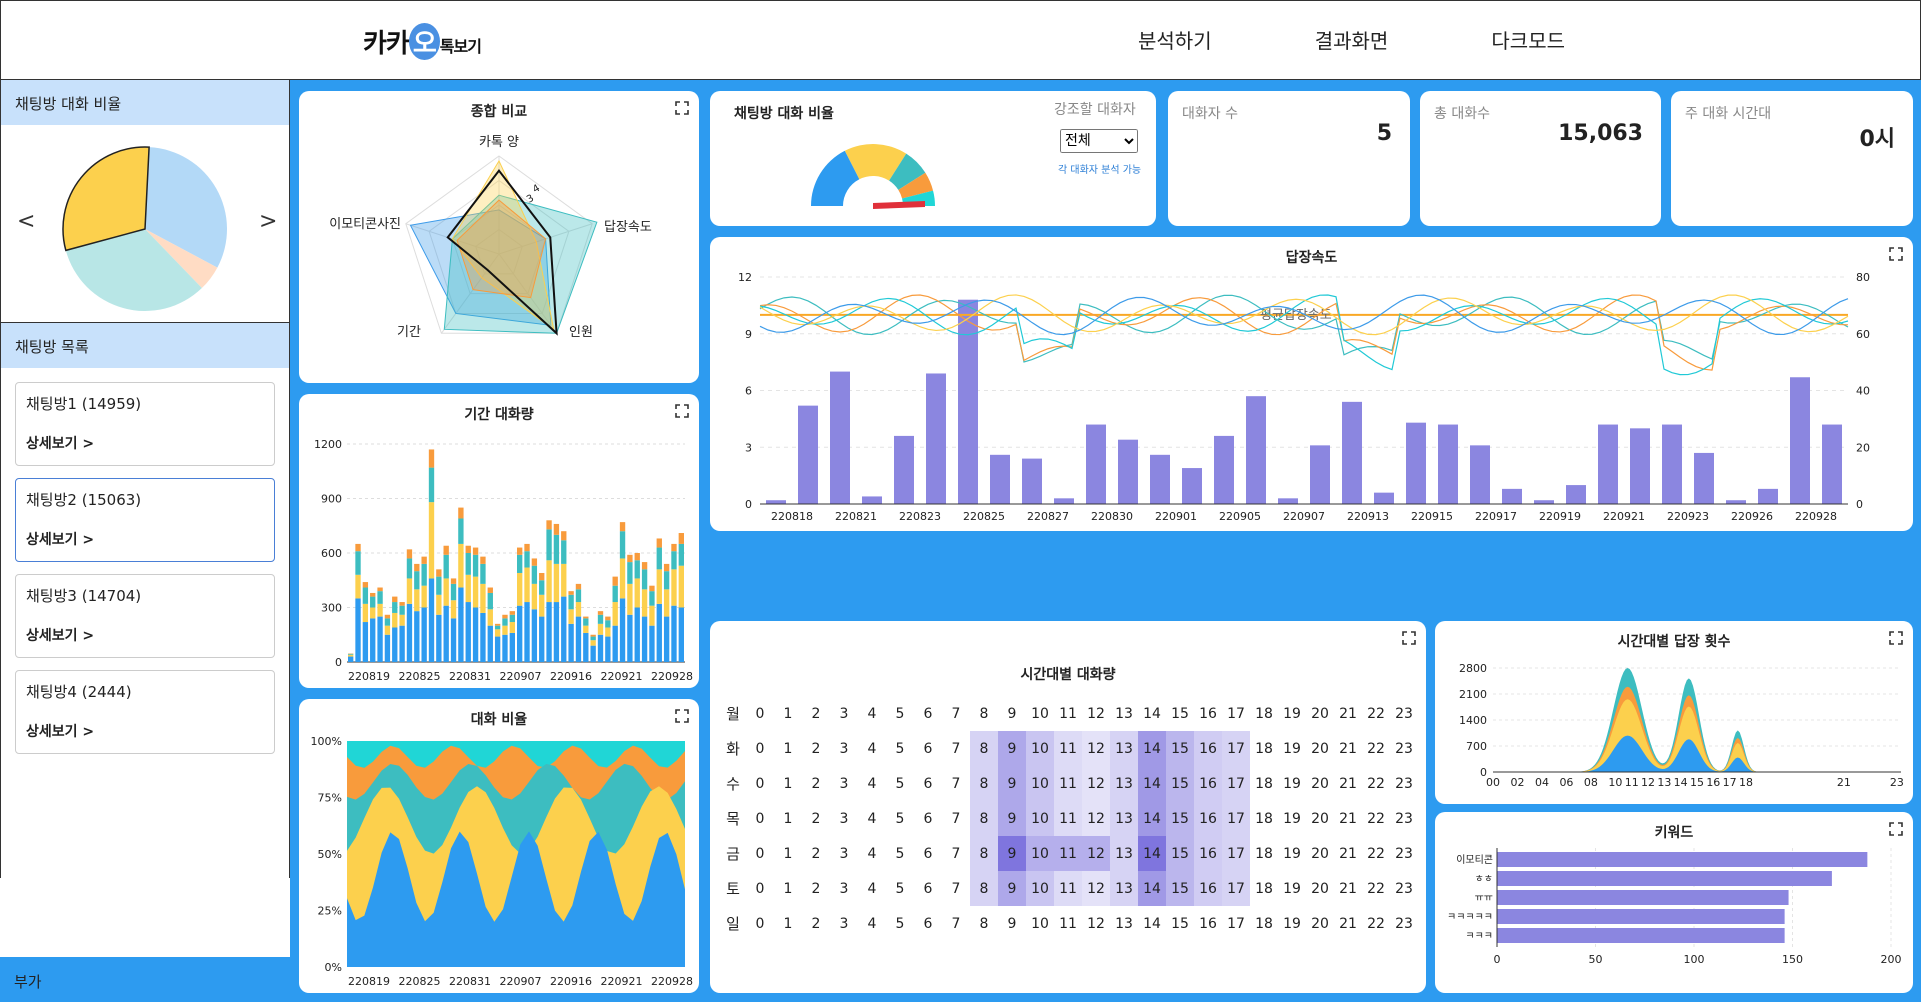 Image resolution: width=1921 pixels, height=1002 pixels. What do you see at coordinates (145, 979) in the screenshot?
I see `sidebar-footer: 부가` at bounding box center [145, 979].